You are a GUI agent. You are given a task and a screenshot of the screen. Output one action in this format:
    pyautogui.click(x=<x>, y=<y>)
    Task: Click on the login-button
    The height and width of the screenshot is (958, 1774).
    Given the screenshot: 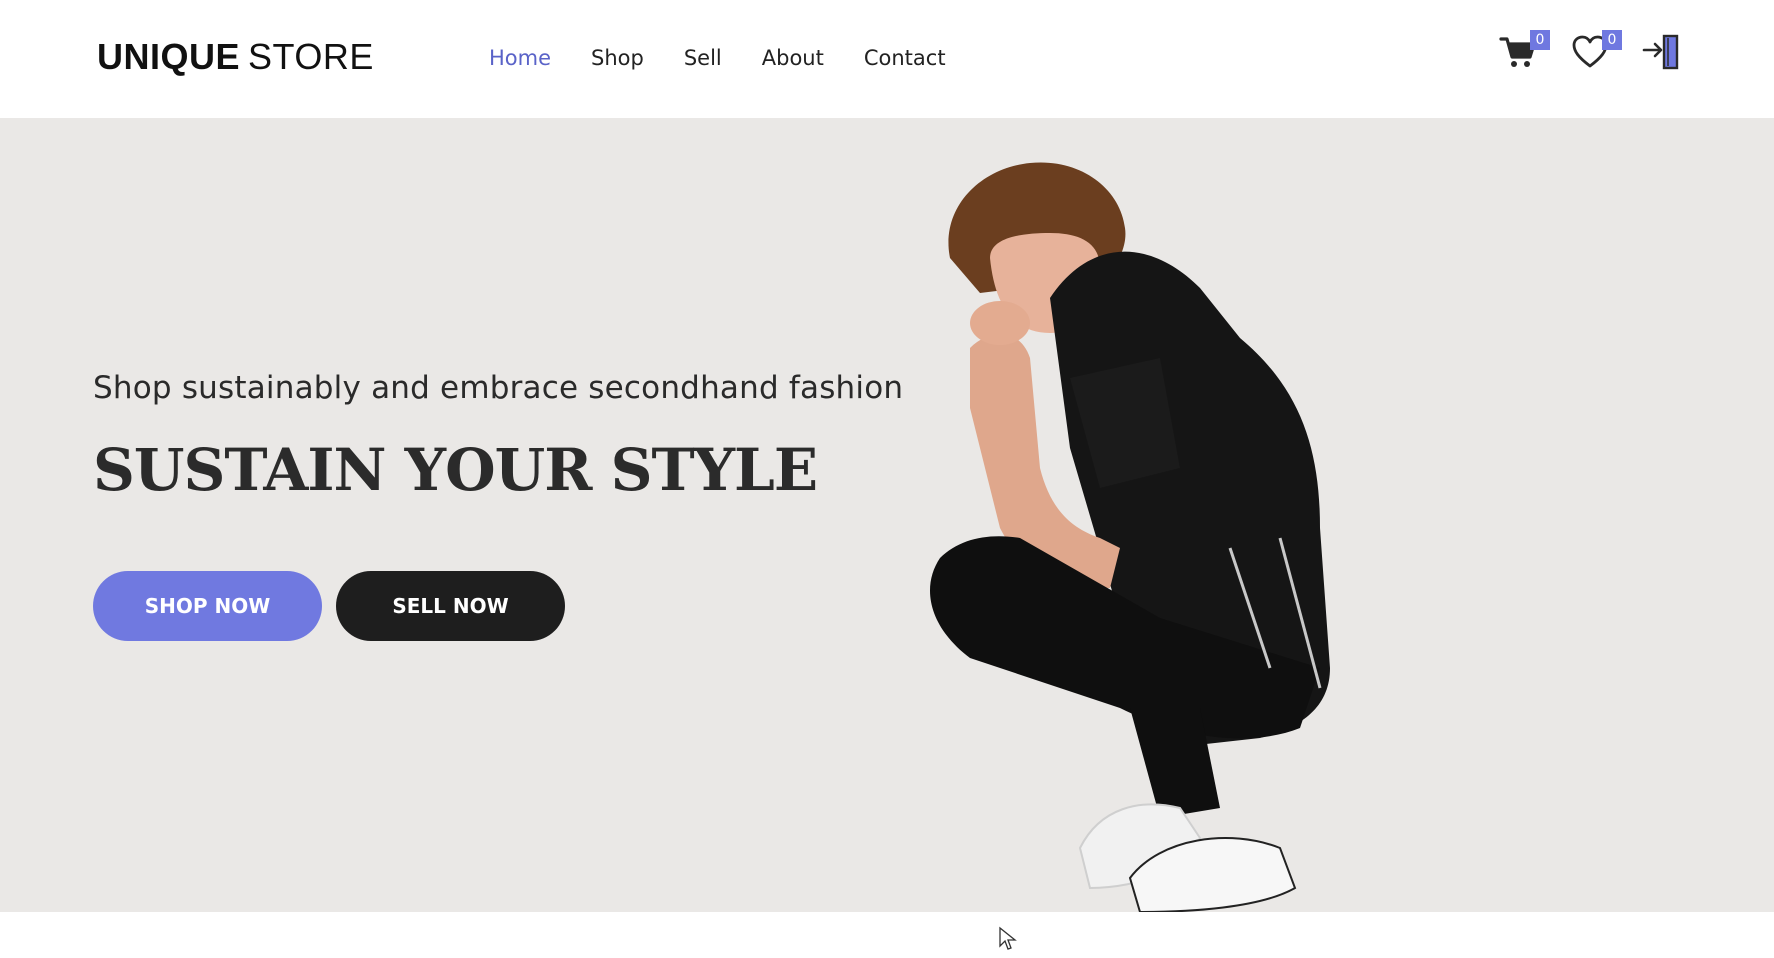 What is the action you would take?
    pyautogui.click(x=1662, y=52)
    